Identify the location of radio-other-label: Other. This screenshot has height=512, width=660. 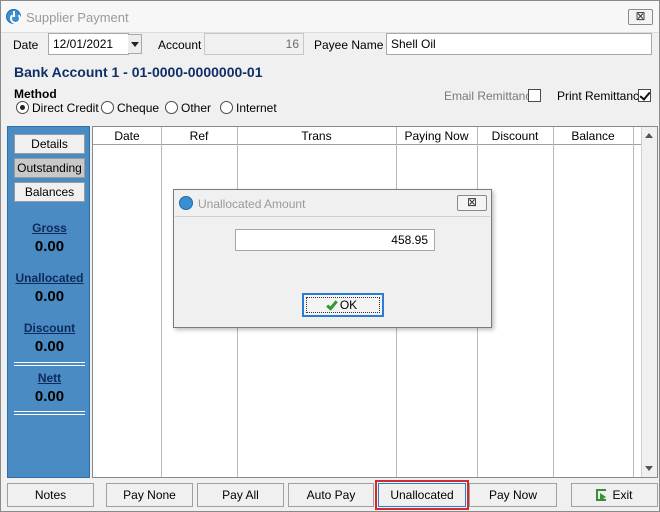
(196, 108).